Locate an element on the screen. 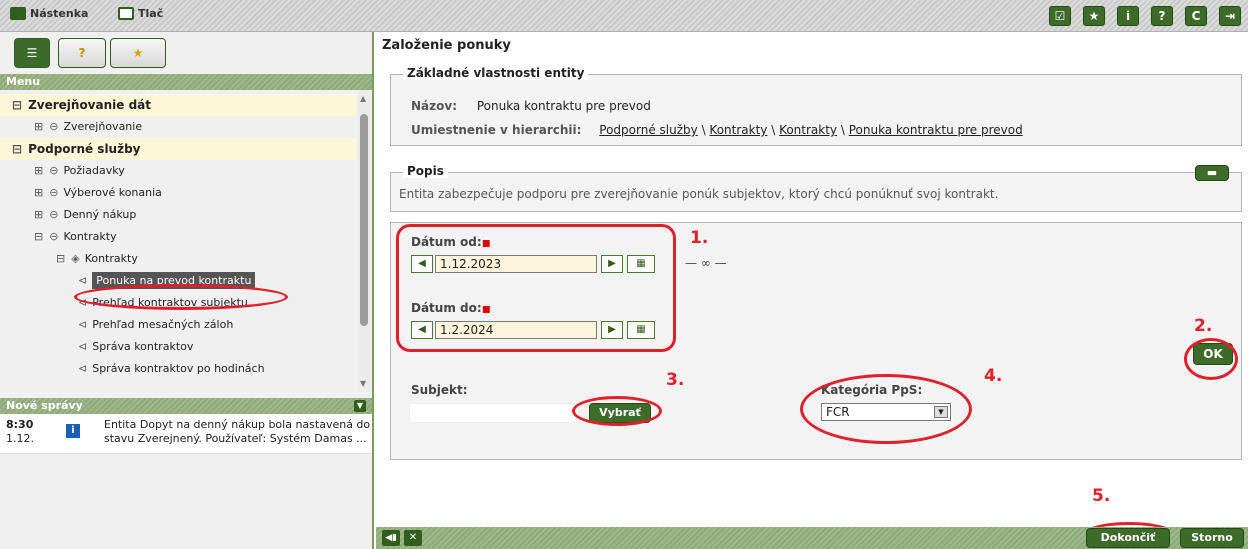 The height and width of the screenshot is (549, 1248). checklist-icon: ☑ is located at coordinates (1060, 16).